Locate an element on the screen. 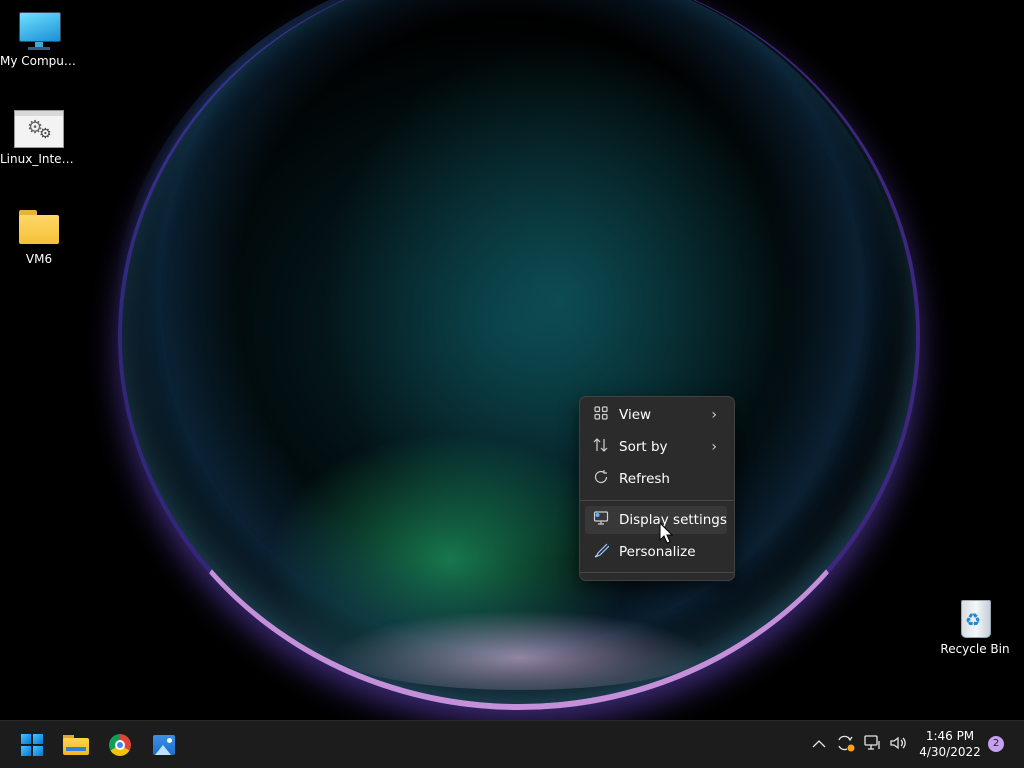  menu-item-personalize: Personalize is located at coordinates (656, 552).